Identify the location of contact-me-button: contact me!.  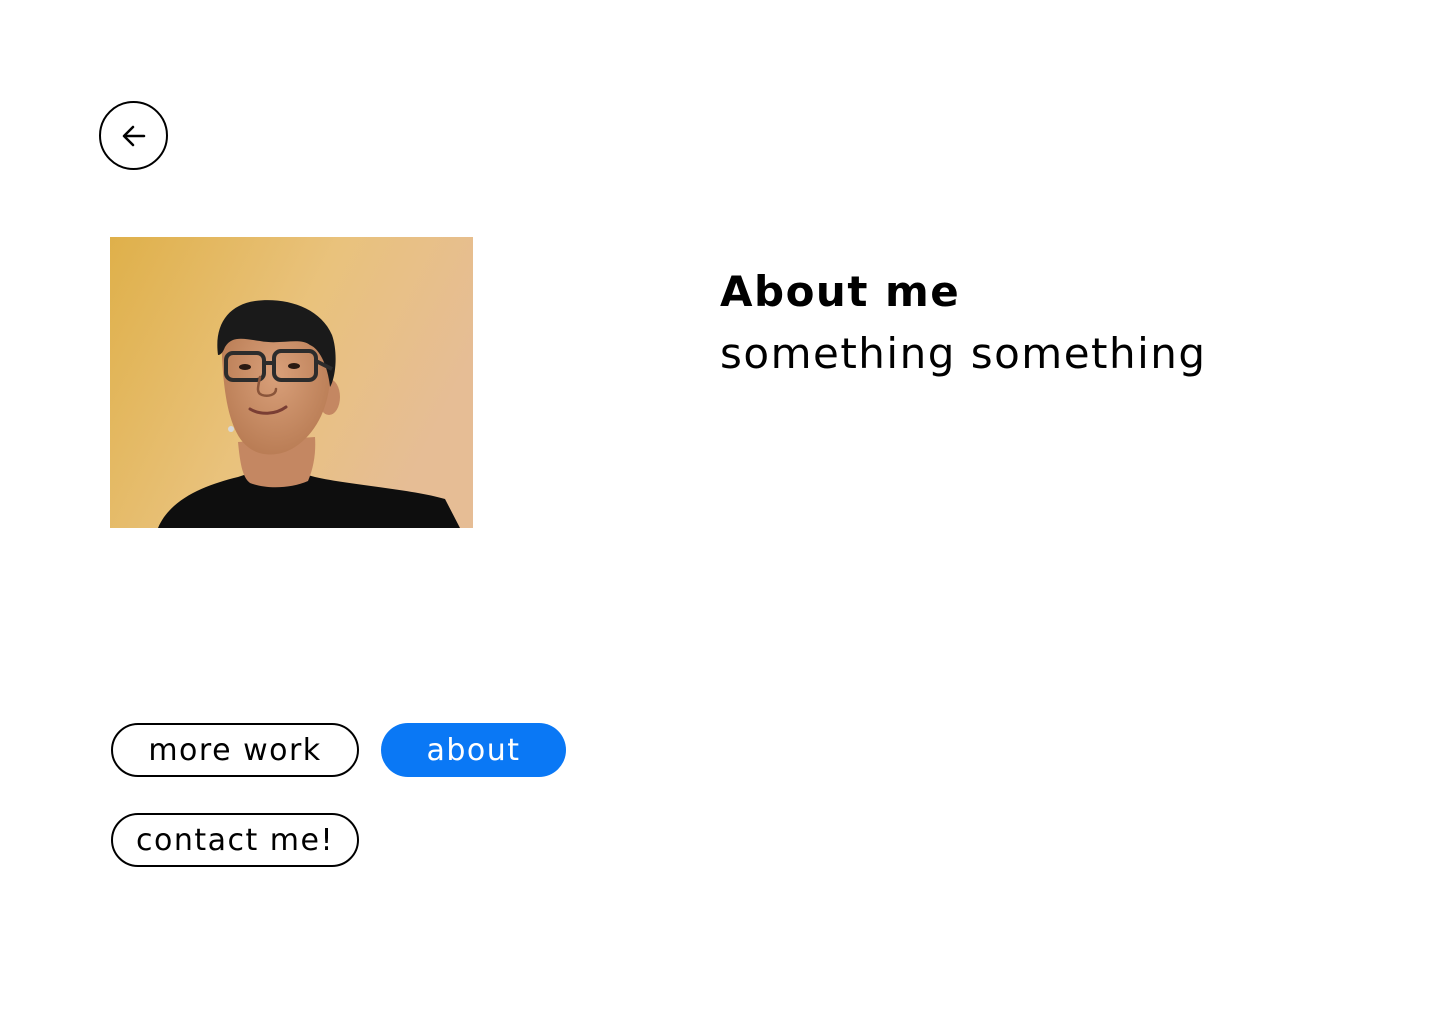
(235, 840).